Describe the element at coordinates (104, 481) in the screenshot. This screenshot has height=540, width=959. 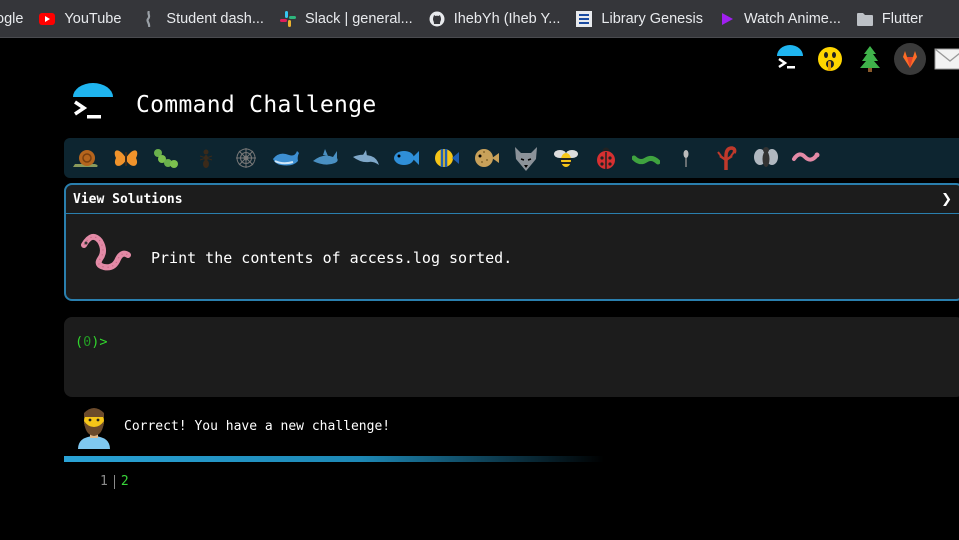
I see `output-line-number: 1` at that location.